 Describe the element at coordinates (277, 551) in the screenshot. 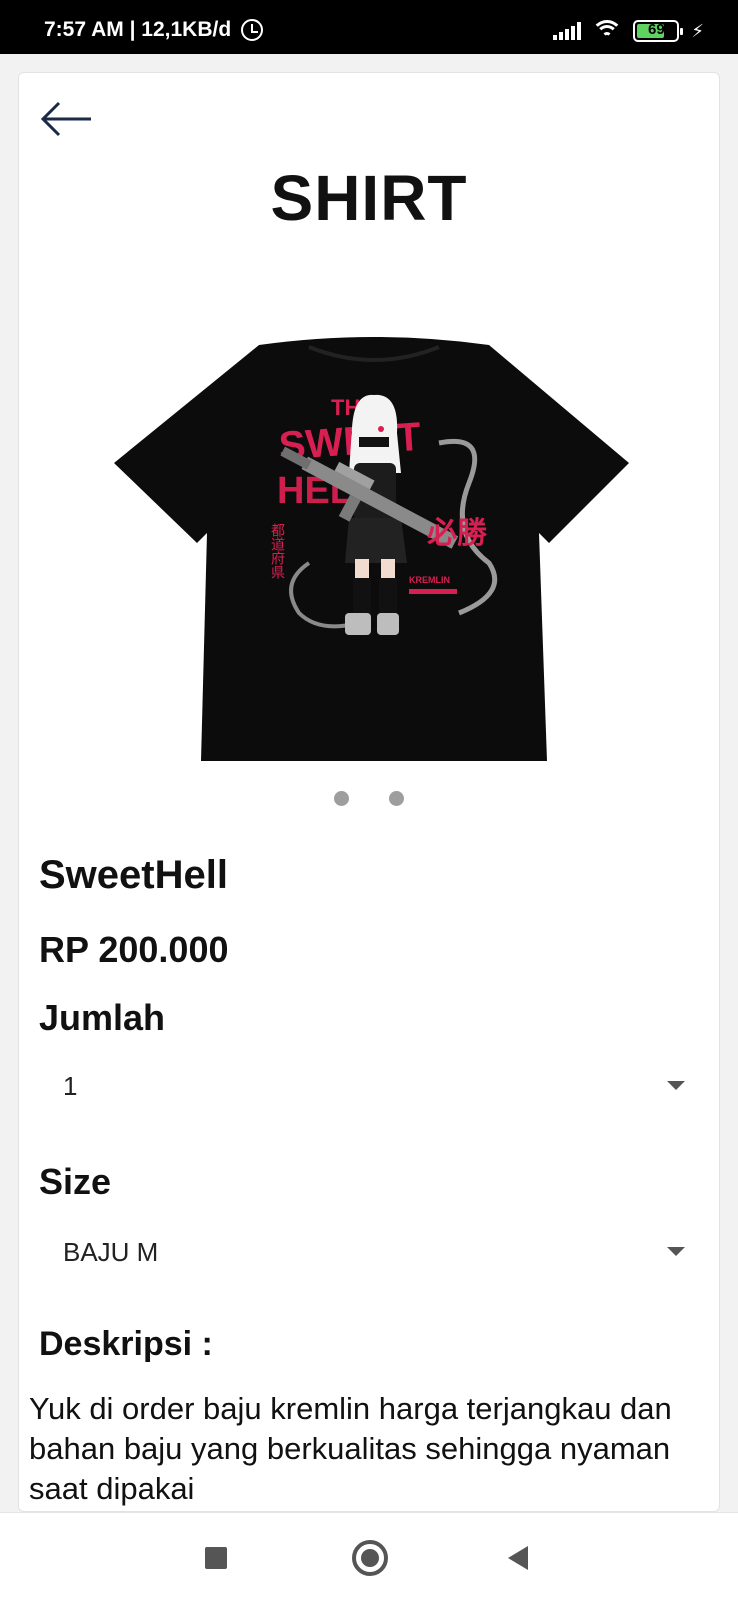

I see `print-kanji-left: 都道府県` at that location.